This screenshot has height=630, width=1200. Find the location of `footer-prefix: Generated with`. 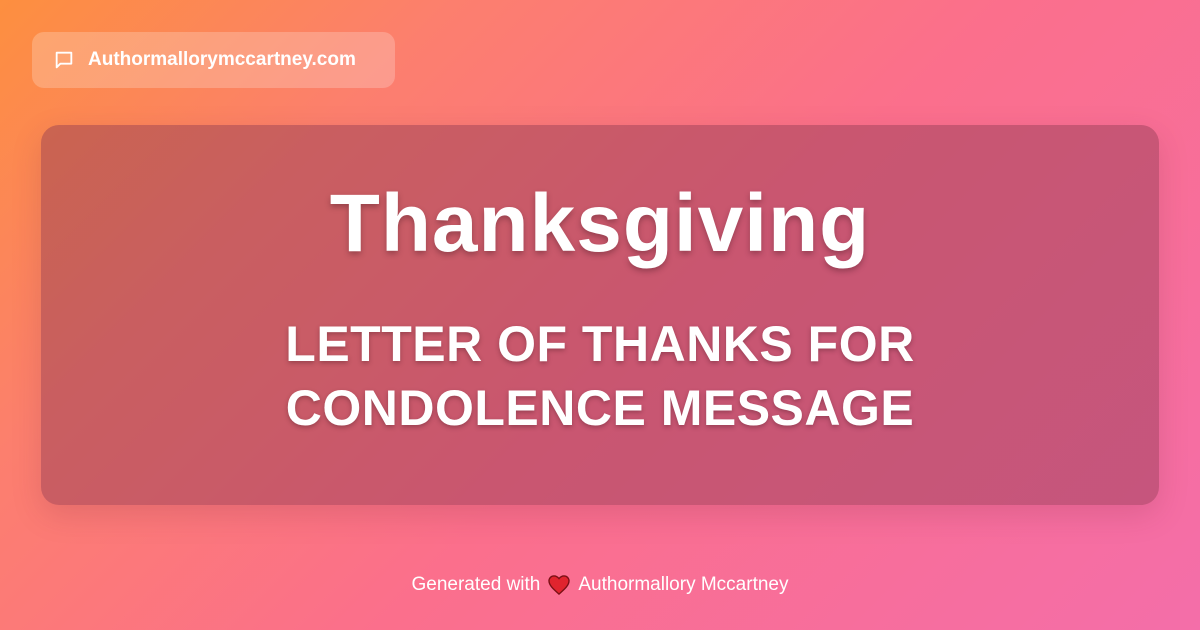

footer-prefix: Generated with is located at coordinates (476, 584).